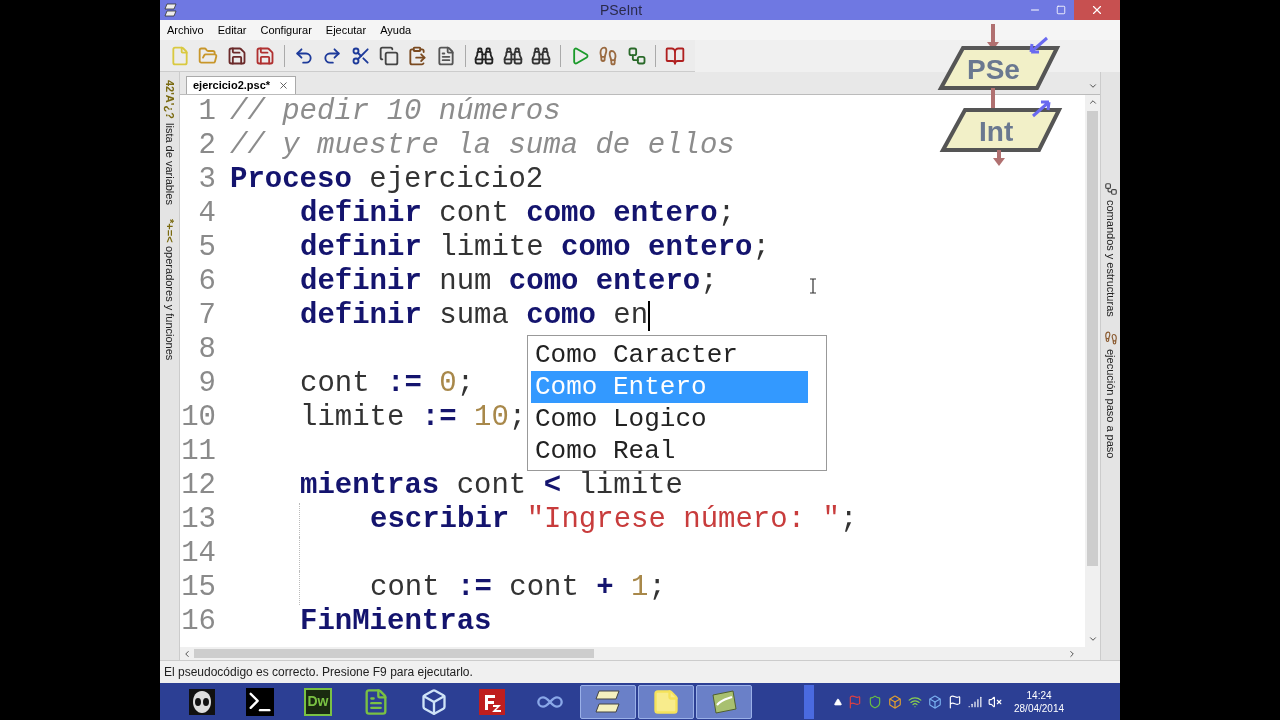 The width and height of the screenshot is (1280, 720). Describe the element at coordinates (552, 486) in the screenshot. I see `code-text: <` at that location.